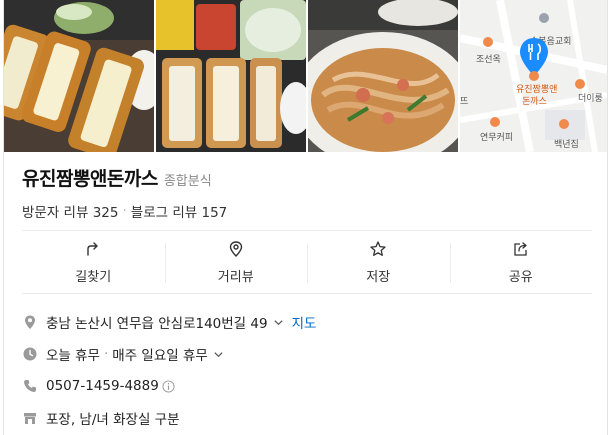 Image resolution: width=611 pixels, height=435 pixels. What do you see at coordinates (307, 354) in the screenshot?
I see `hours-row: 오늘 휴무 · 매주 일요일 휴무` at bounding box center [307, 354].